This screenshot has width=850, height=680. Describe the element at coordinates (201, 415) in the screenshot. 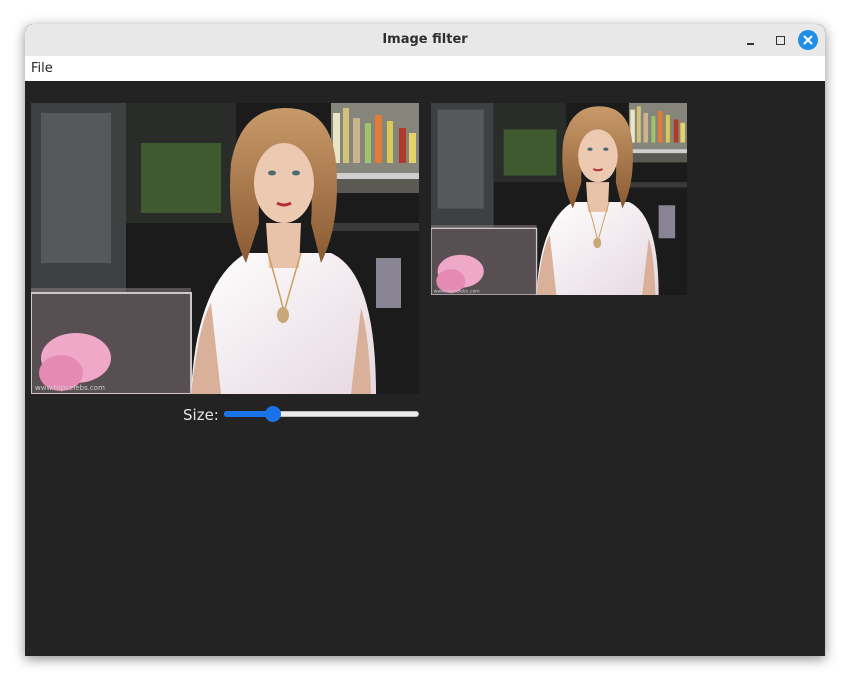

I see `size-label: Size:` at that location.